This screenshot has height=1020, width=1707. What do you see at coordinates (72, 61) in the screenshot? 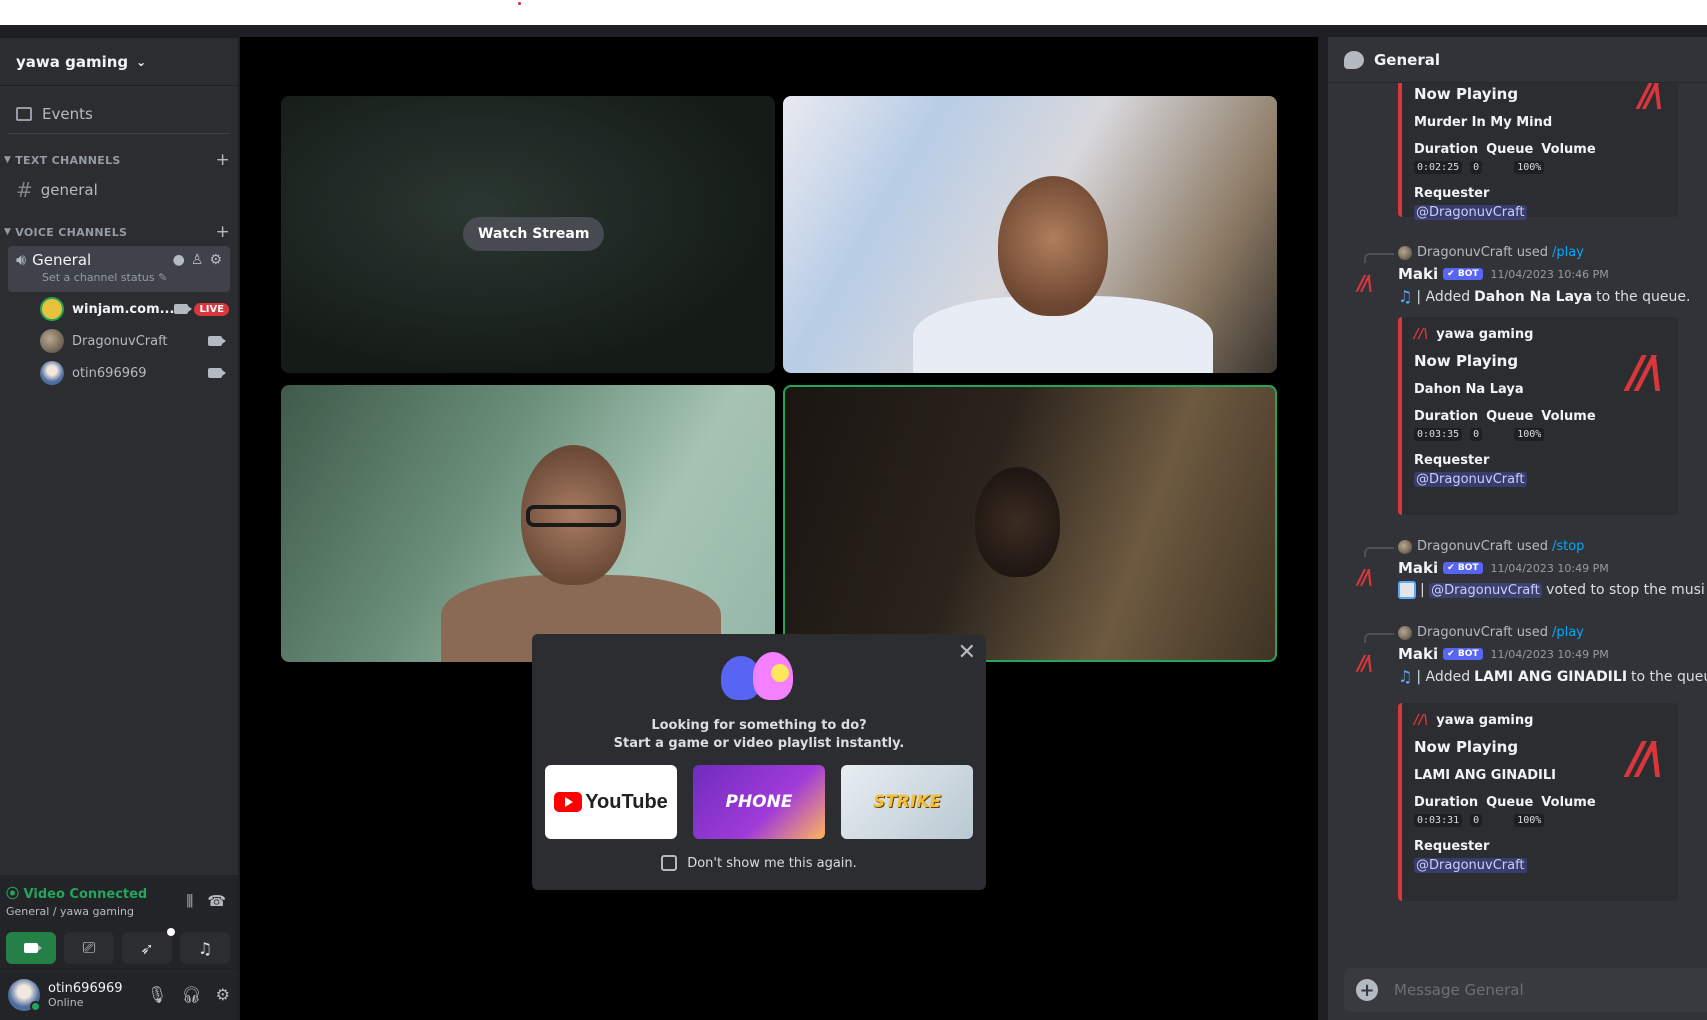
I see `server-name: yawa gaming` at bounding box center [72, 61].